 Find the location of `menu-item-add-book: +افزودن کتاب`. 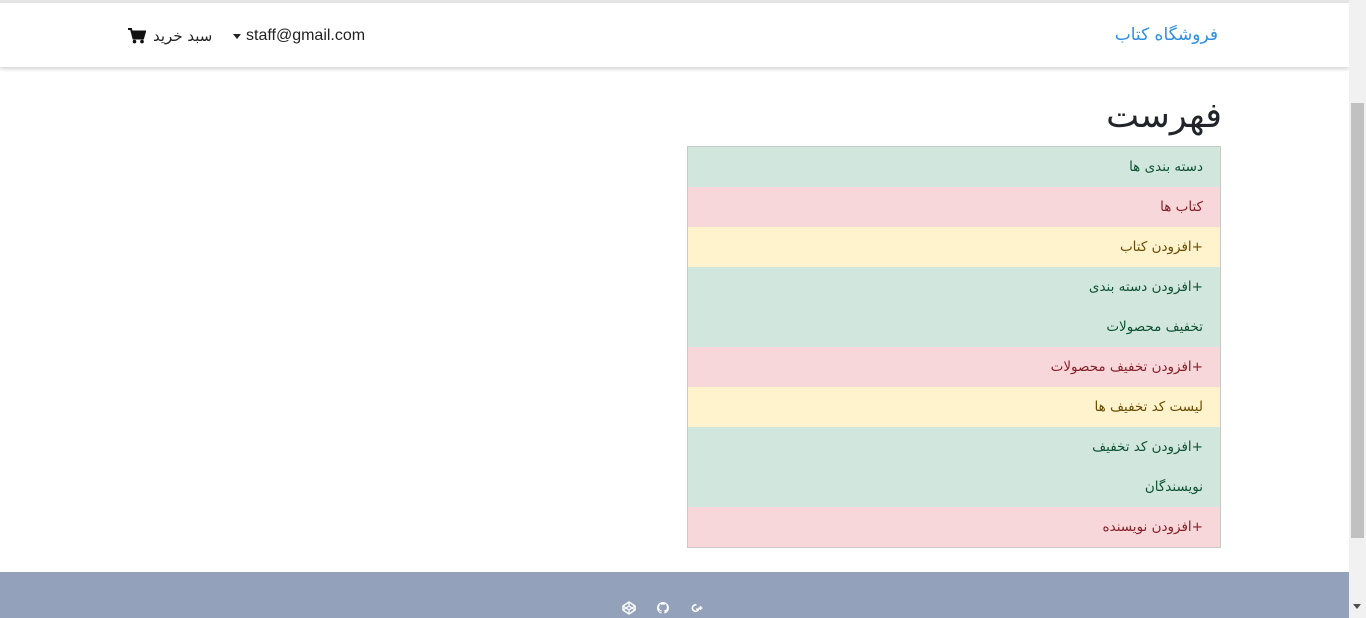

menu-item-add-book: +افزودن کتاب is located at coordinates (954, 247).